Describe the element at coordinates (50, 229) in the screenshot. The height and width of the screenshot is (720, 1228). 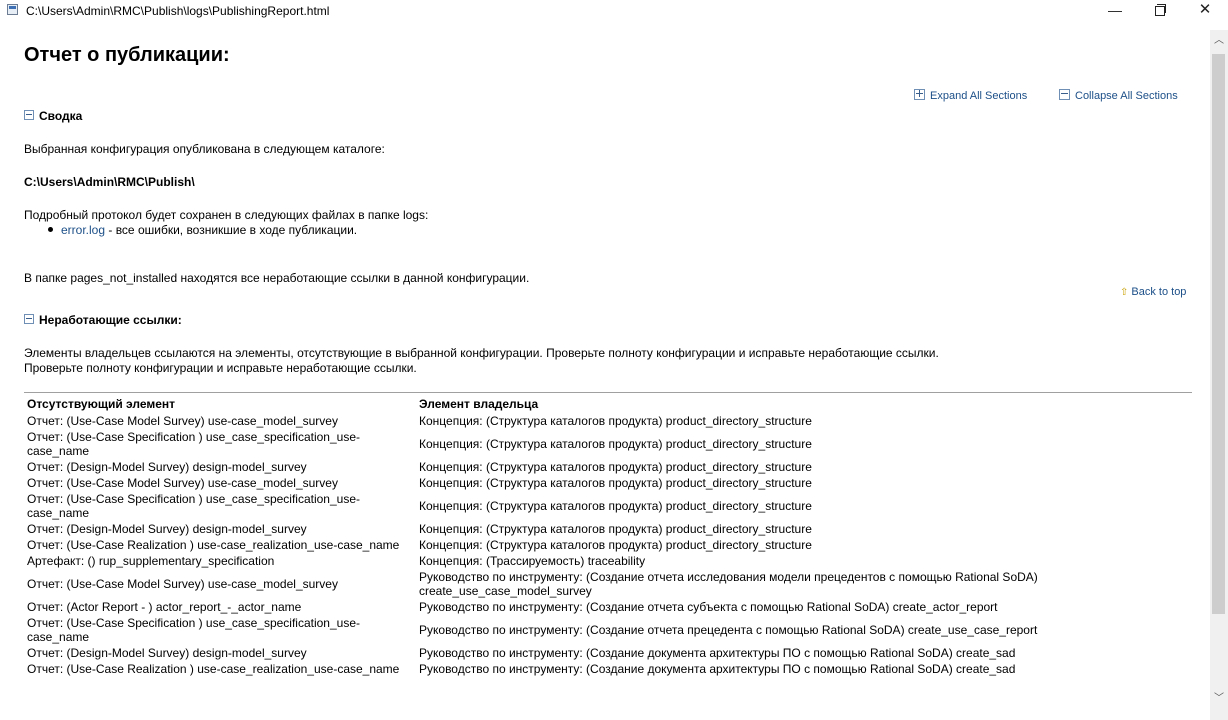
I see `bullet-icon` at that location.